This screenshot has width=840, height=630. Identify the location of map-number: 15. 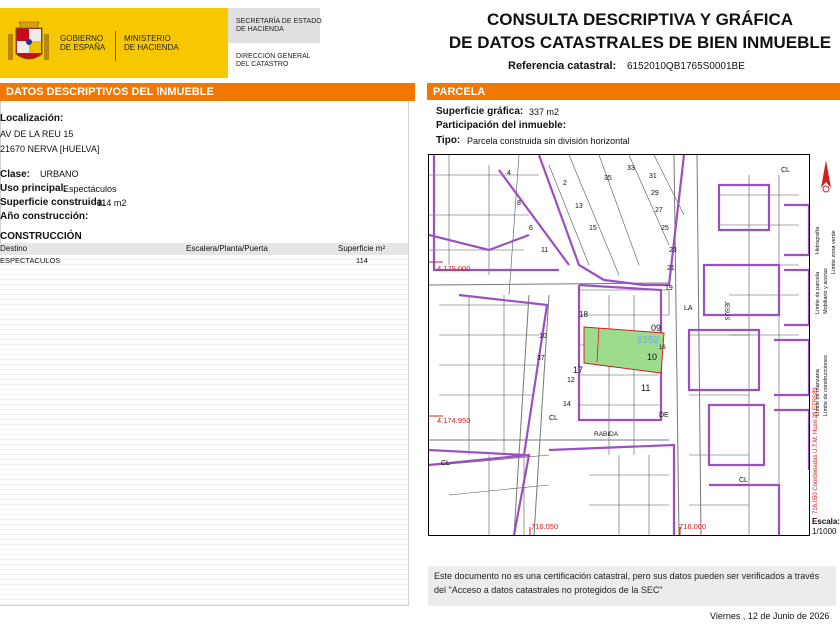
(593, 228).